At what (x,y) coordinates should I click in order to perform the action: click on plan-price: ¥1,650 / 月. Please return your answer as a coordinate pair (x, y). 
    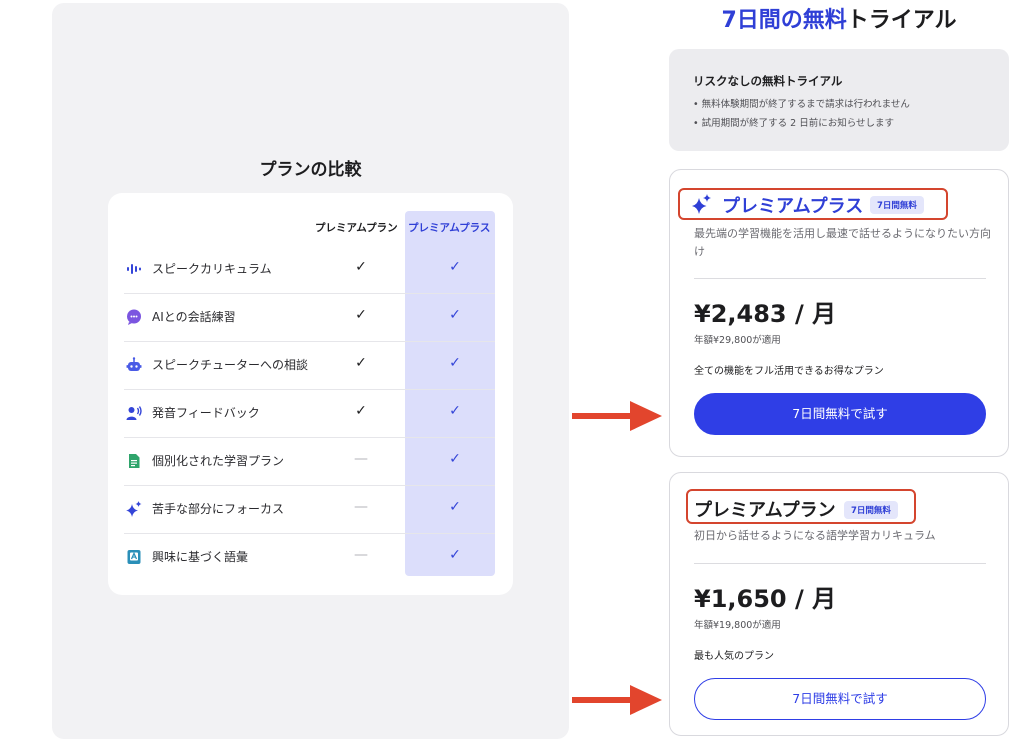
    Looking at the image, I should click on (765, 599).